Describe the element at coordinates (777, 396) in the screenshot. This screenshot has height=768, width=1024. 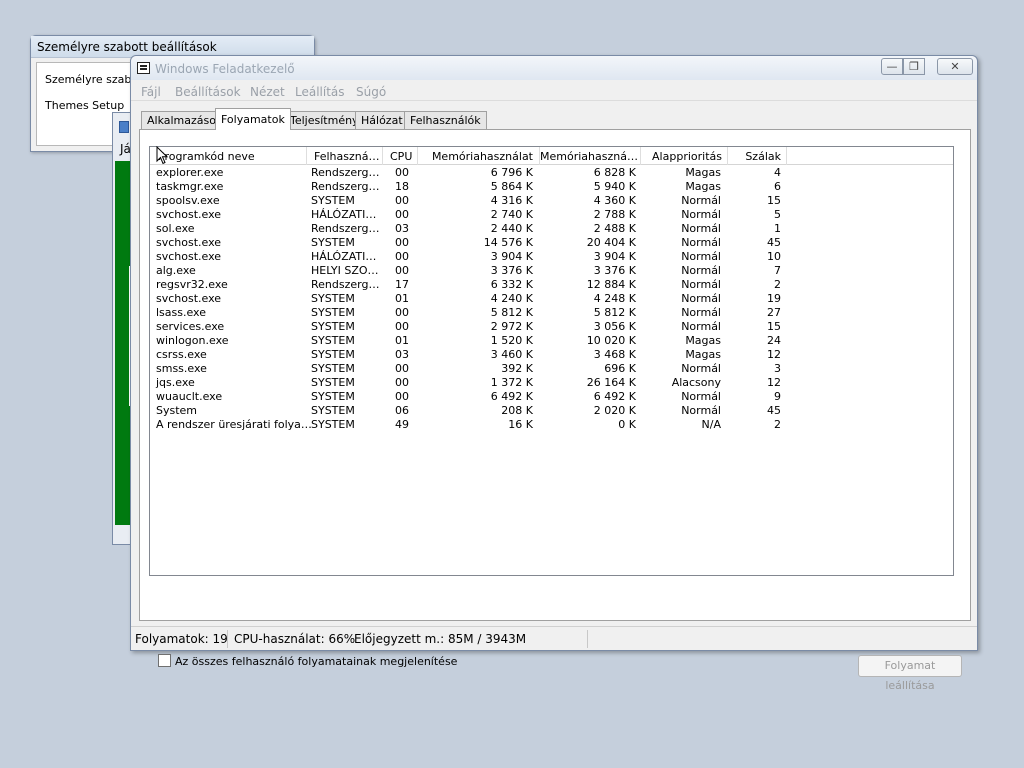
I see `cell-threads: 9` at that location.